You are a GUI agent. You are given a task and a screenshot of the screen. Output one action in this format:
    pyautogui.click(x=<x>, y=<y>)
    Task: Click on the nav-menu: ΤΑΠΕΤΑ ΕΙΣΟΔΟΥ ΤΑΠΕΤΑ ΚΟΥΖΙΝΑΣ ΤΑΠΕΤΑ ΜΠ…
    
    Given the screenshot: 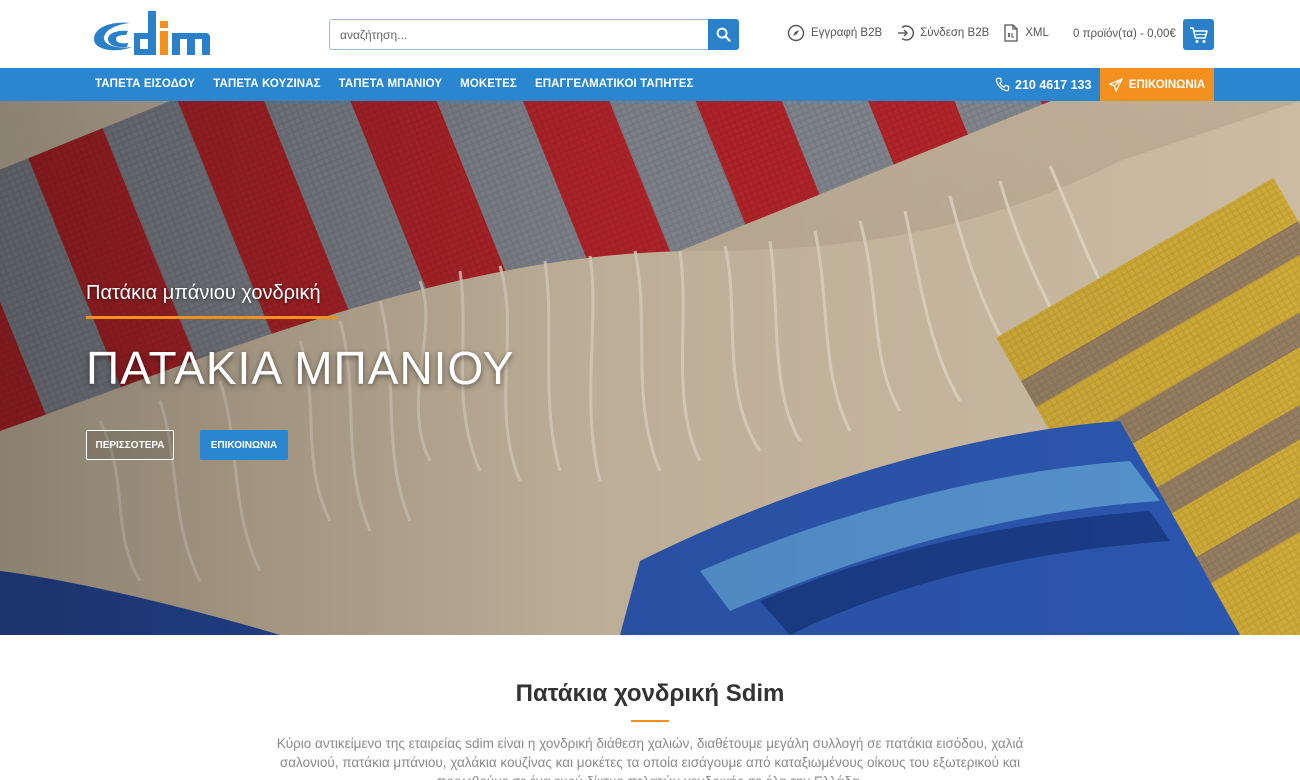 What is the action you would take?
    pyautogui.click(x=394, y=84)
    